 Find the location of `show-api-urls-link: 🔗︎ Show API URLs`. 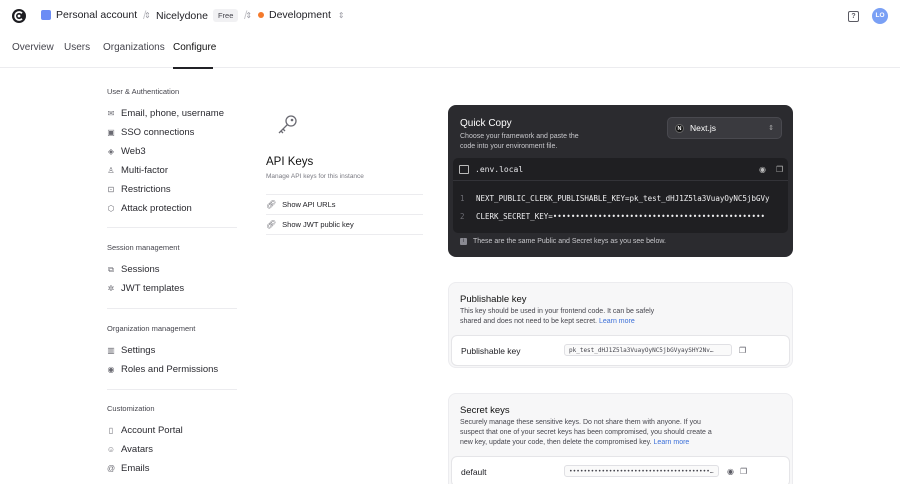

show-api-urls-link: 🔗︎ Show API URLs is located at coordinates (301, 204).